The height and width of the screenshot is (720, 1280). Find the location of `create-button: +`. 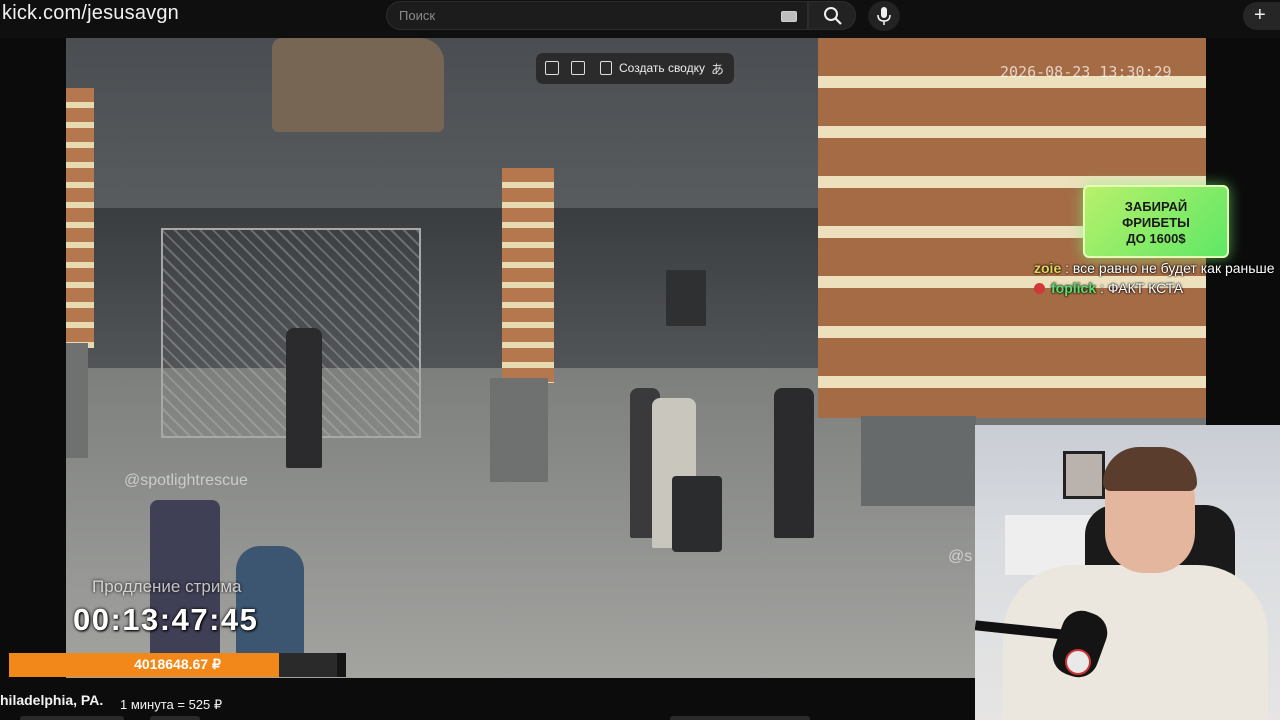

create-button: + is located at coordinates (1261, 16).